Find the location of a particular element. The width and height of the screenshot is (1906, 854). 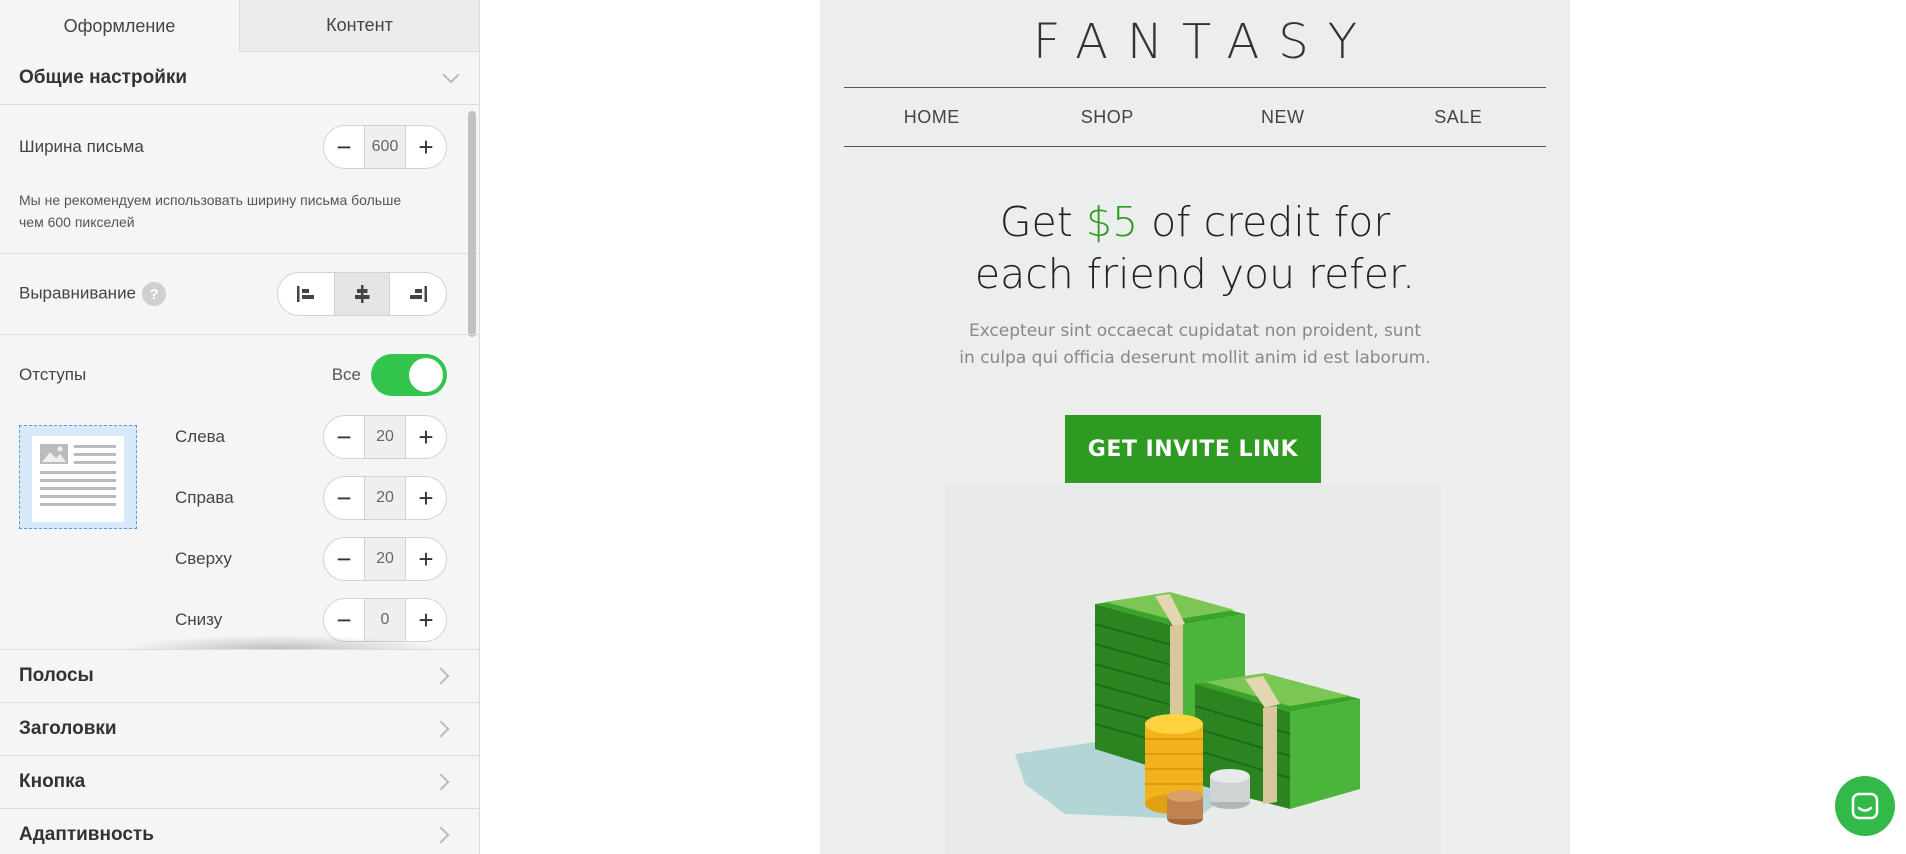

align-left-icon is located at coordinates (305, 294).